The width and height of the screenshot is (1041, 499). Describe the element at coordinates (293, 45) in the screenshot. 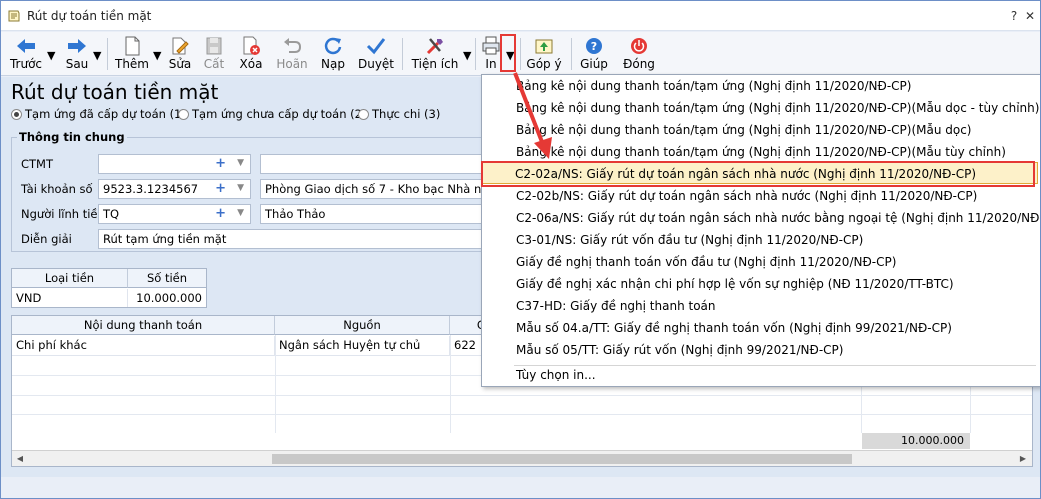

I see `undo-icon` at that location.